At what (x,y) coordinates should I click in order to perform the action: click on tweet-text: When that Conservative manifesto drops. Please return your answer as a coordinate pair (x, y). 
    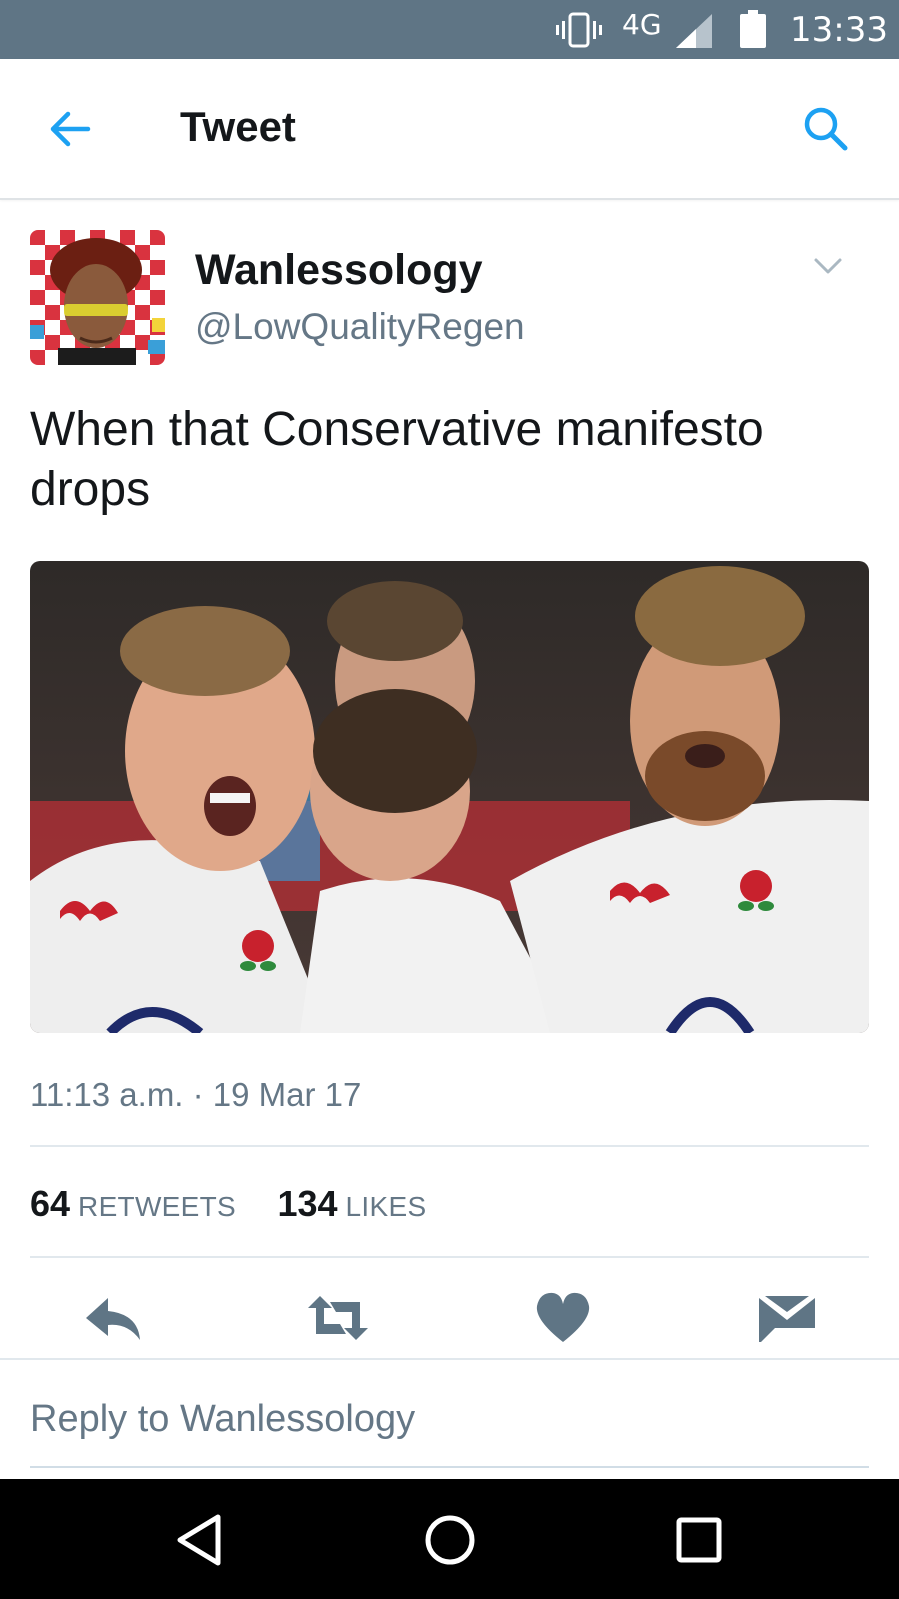
    Looking at the image, I should click on (397, 459).